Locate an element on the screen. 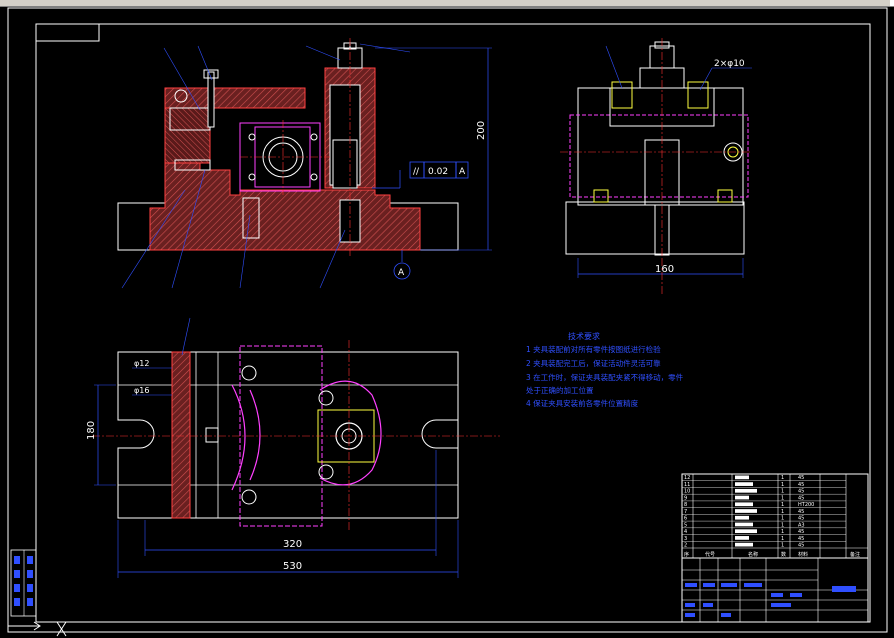 The image size is (894, 638). table-cell-no: 9 is located at coordinates (685, 498).